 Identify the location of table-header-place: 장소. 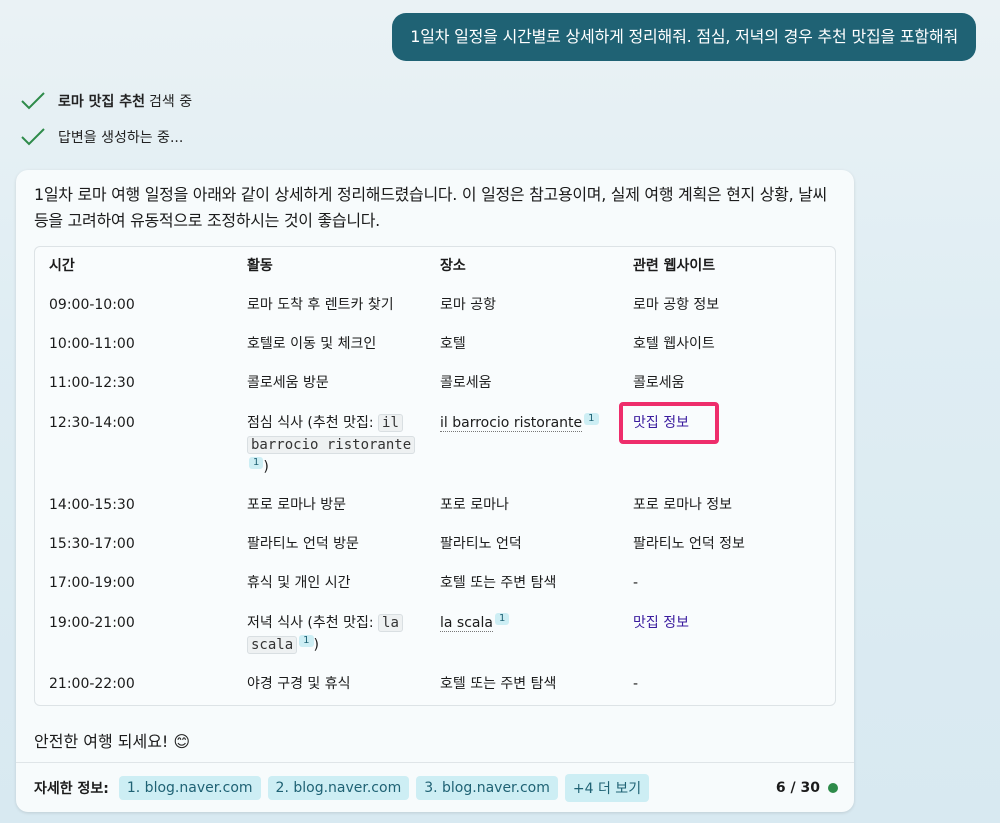
(453, 266).